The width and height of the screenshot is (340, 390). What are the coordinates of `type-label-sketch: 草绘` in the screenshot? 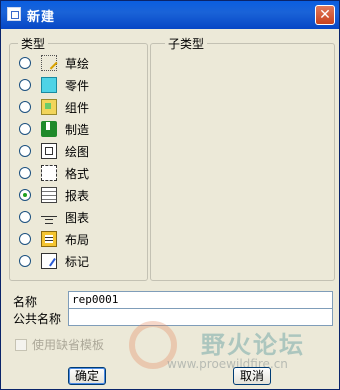 It's located at (77, 63).